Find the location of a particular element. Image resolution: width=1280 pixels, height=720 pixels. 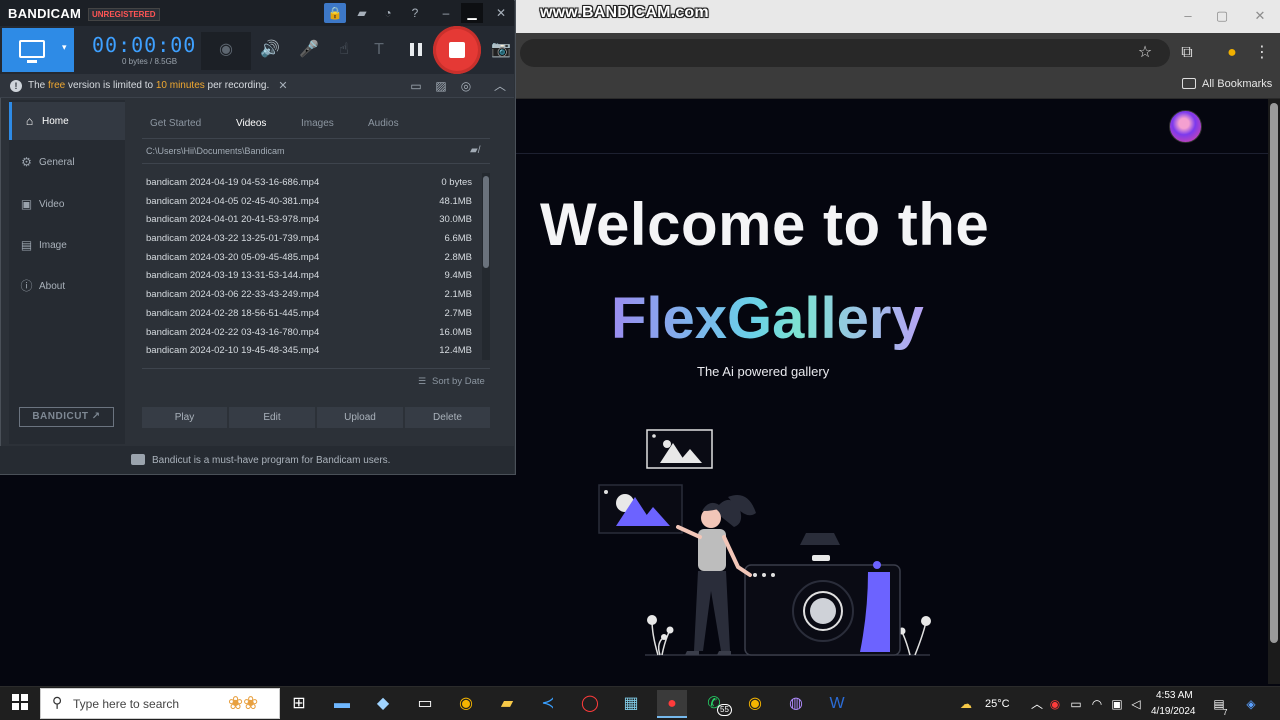

delete-button: Delete is located at coordinates (447, 417).